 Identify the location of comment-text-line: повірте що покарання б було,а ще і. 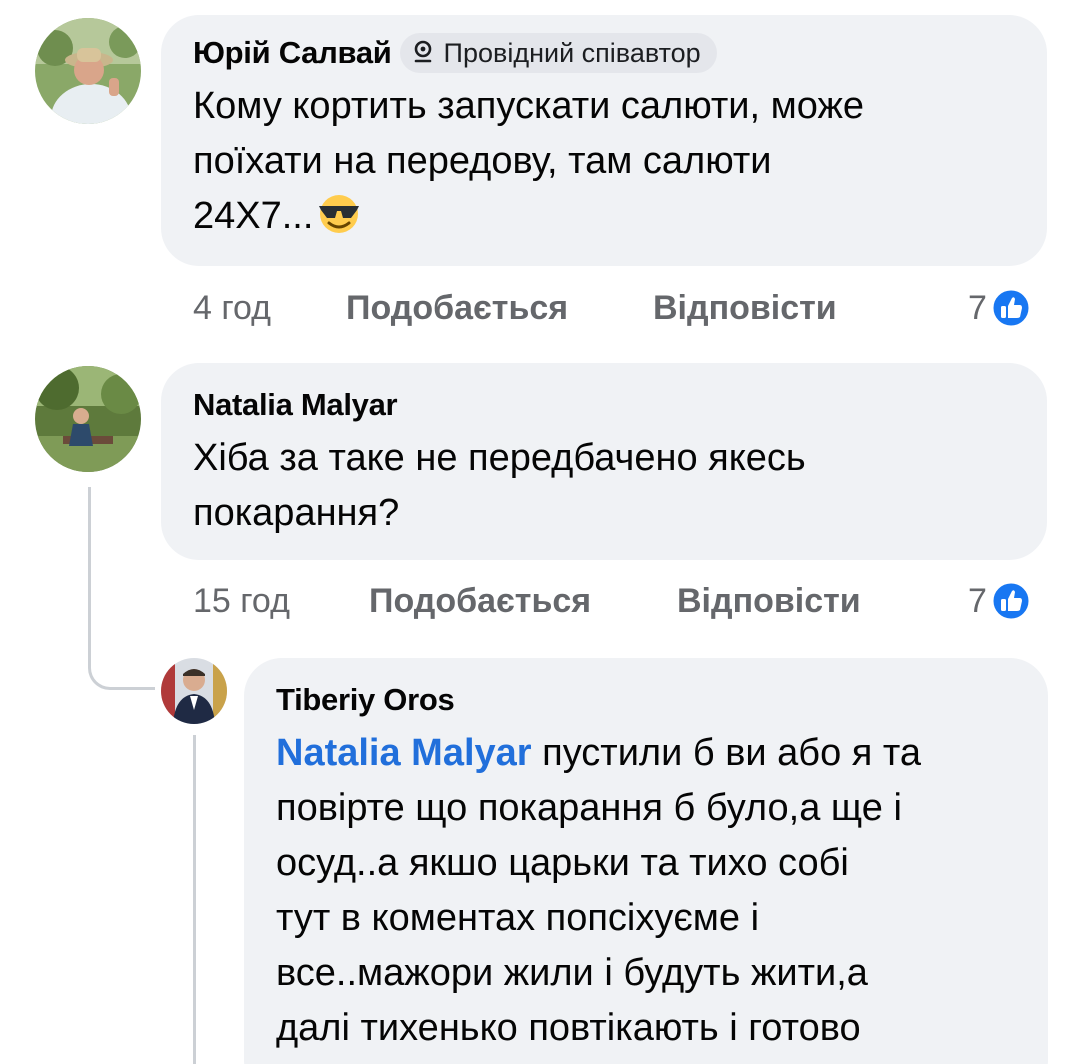
(589, 808).